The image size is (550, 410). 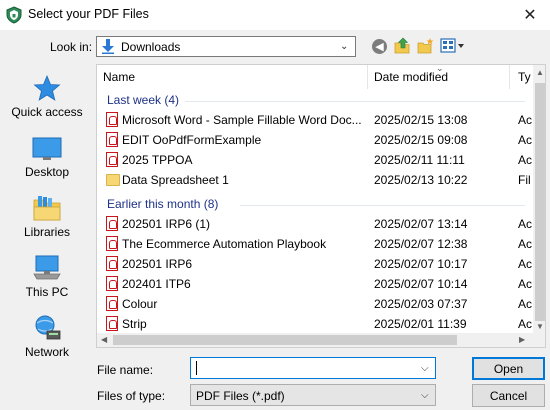 What do you see at coordinates (522, 339) in the screenshot?
I see `scroll-right-arrow: ▶` at bounding box center [522, 339].